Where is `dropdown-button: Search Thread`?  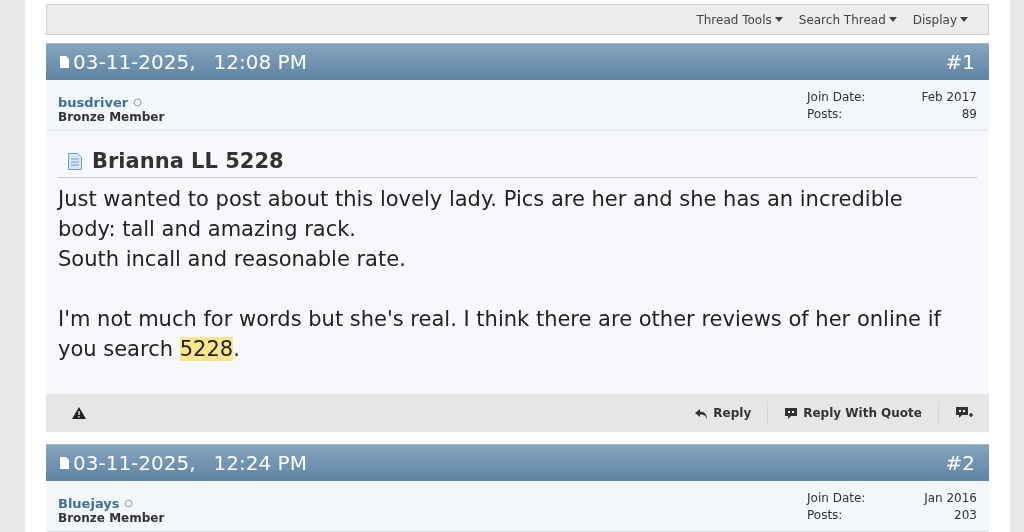 dropdown-button: Search Thread is located at coordinates (847, 19).